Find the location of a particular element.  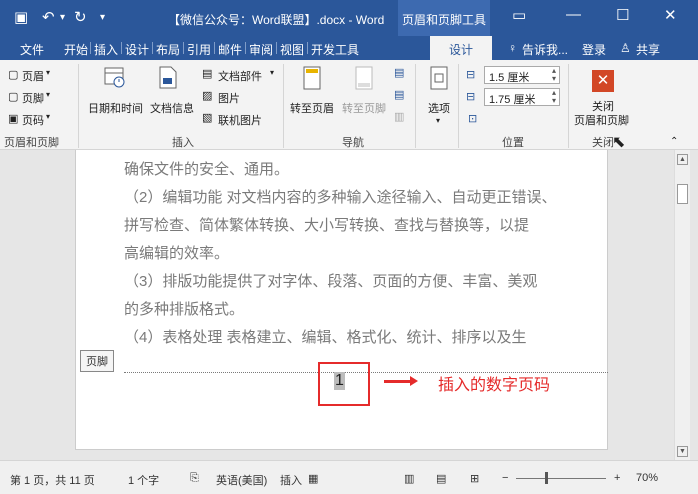

picture-button: 图片 is located at coordinates (229, 98).